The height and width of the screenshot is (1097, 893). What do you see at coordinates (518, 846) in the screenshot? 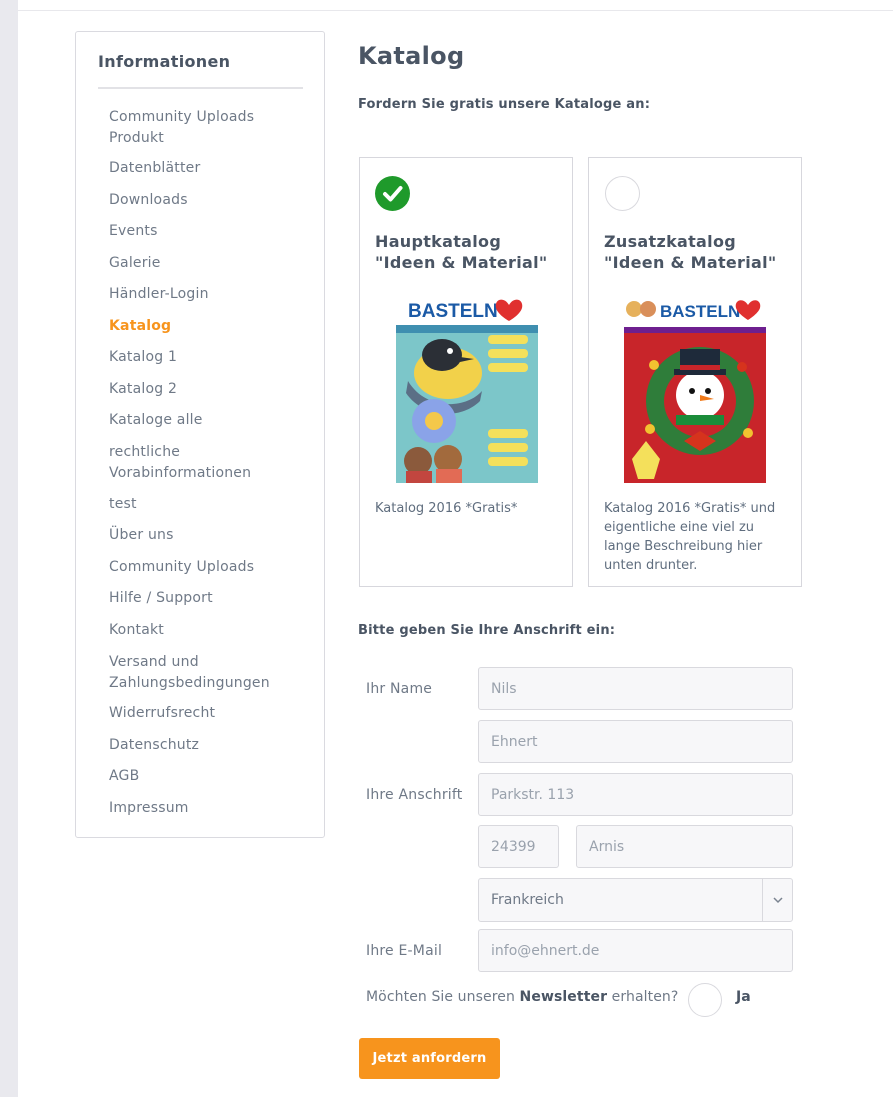
I see `zip-input` at bounding box center [518, 846].